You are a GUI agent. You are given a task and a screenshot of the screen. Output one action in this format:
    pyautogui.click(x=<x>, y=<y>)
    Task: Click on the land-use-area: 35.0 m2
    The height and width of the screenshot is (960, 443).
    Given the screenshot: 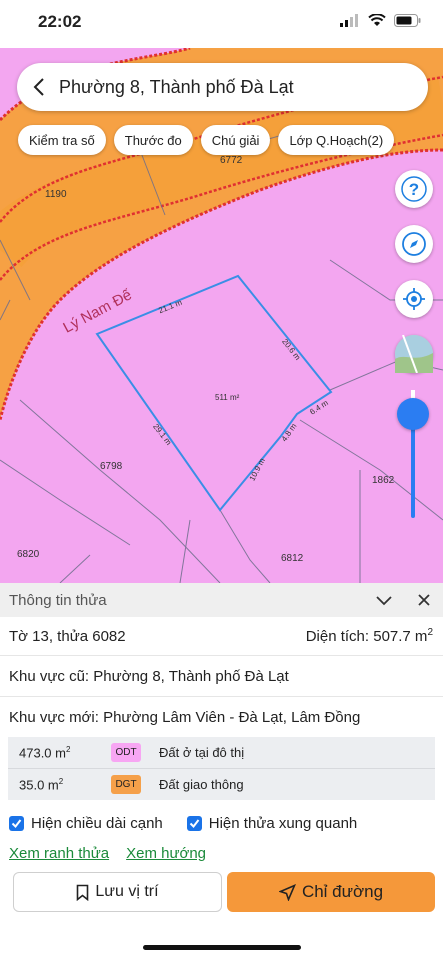 What is the action you would take?
    pyautogui.click(x=59, y=784)
    